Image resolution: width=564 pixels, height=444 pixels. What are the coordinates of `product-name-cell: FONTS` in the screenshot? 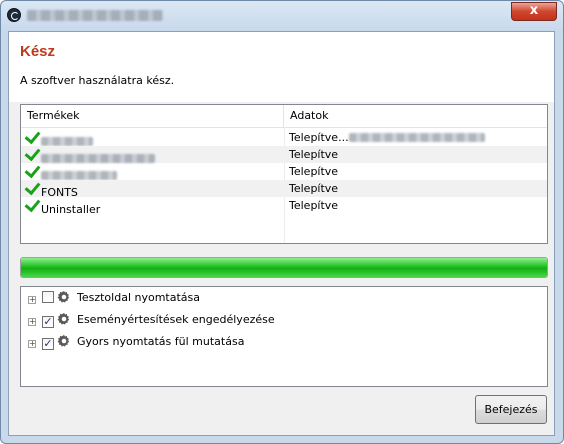 It's located at (150, 188).